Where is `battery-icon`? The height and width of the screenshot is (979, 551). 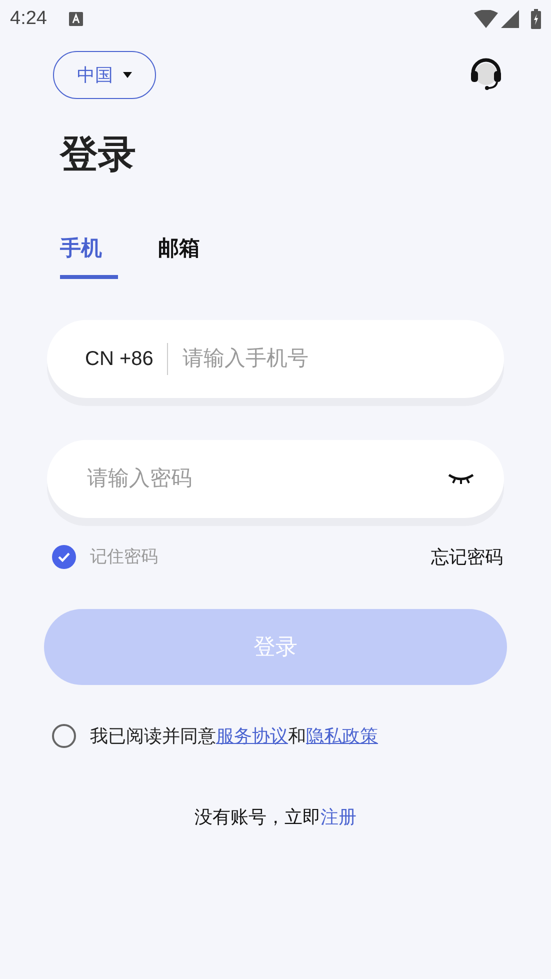 battery-icon is located at coordinates (536, 19).